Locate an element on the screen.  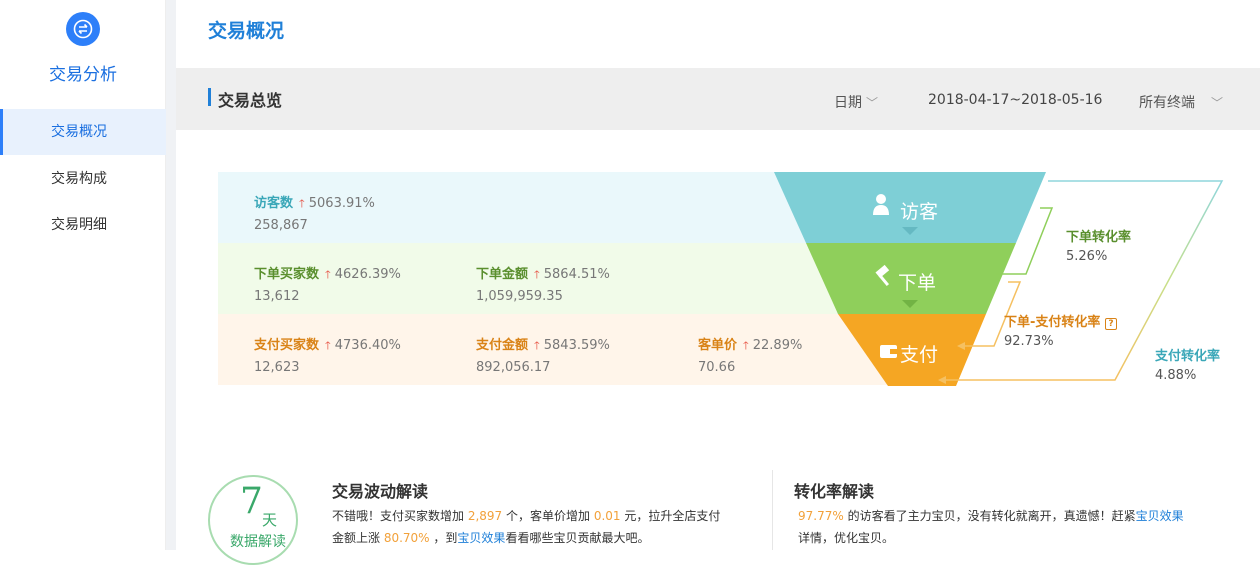
metric-label: 访客数 is located at coordinates (274, 203).